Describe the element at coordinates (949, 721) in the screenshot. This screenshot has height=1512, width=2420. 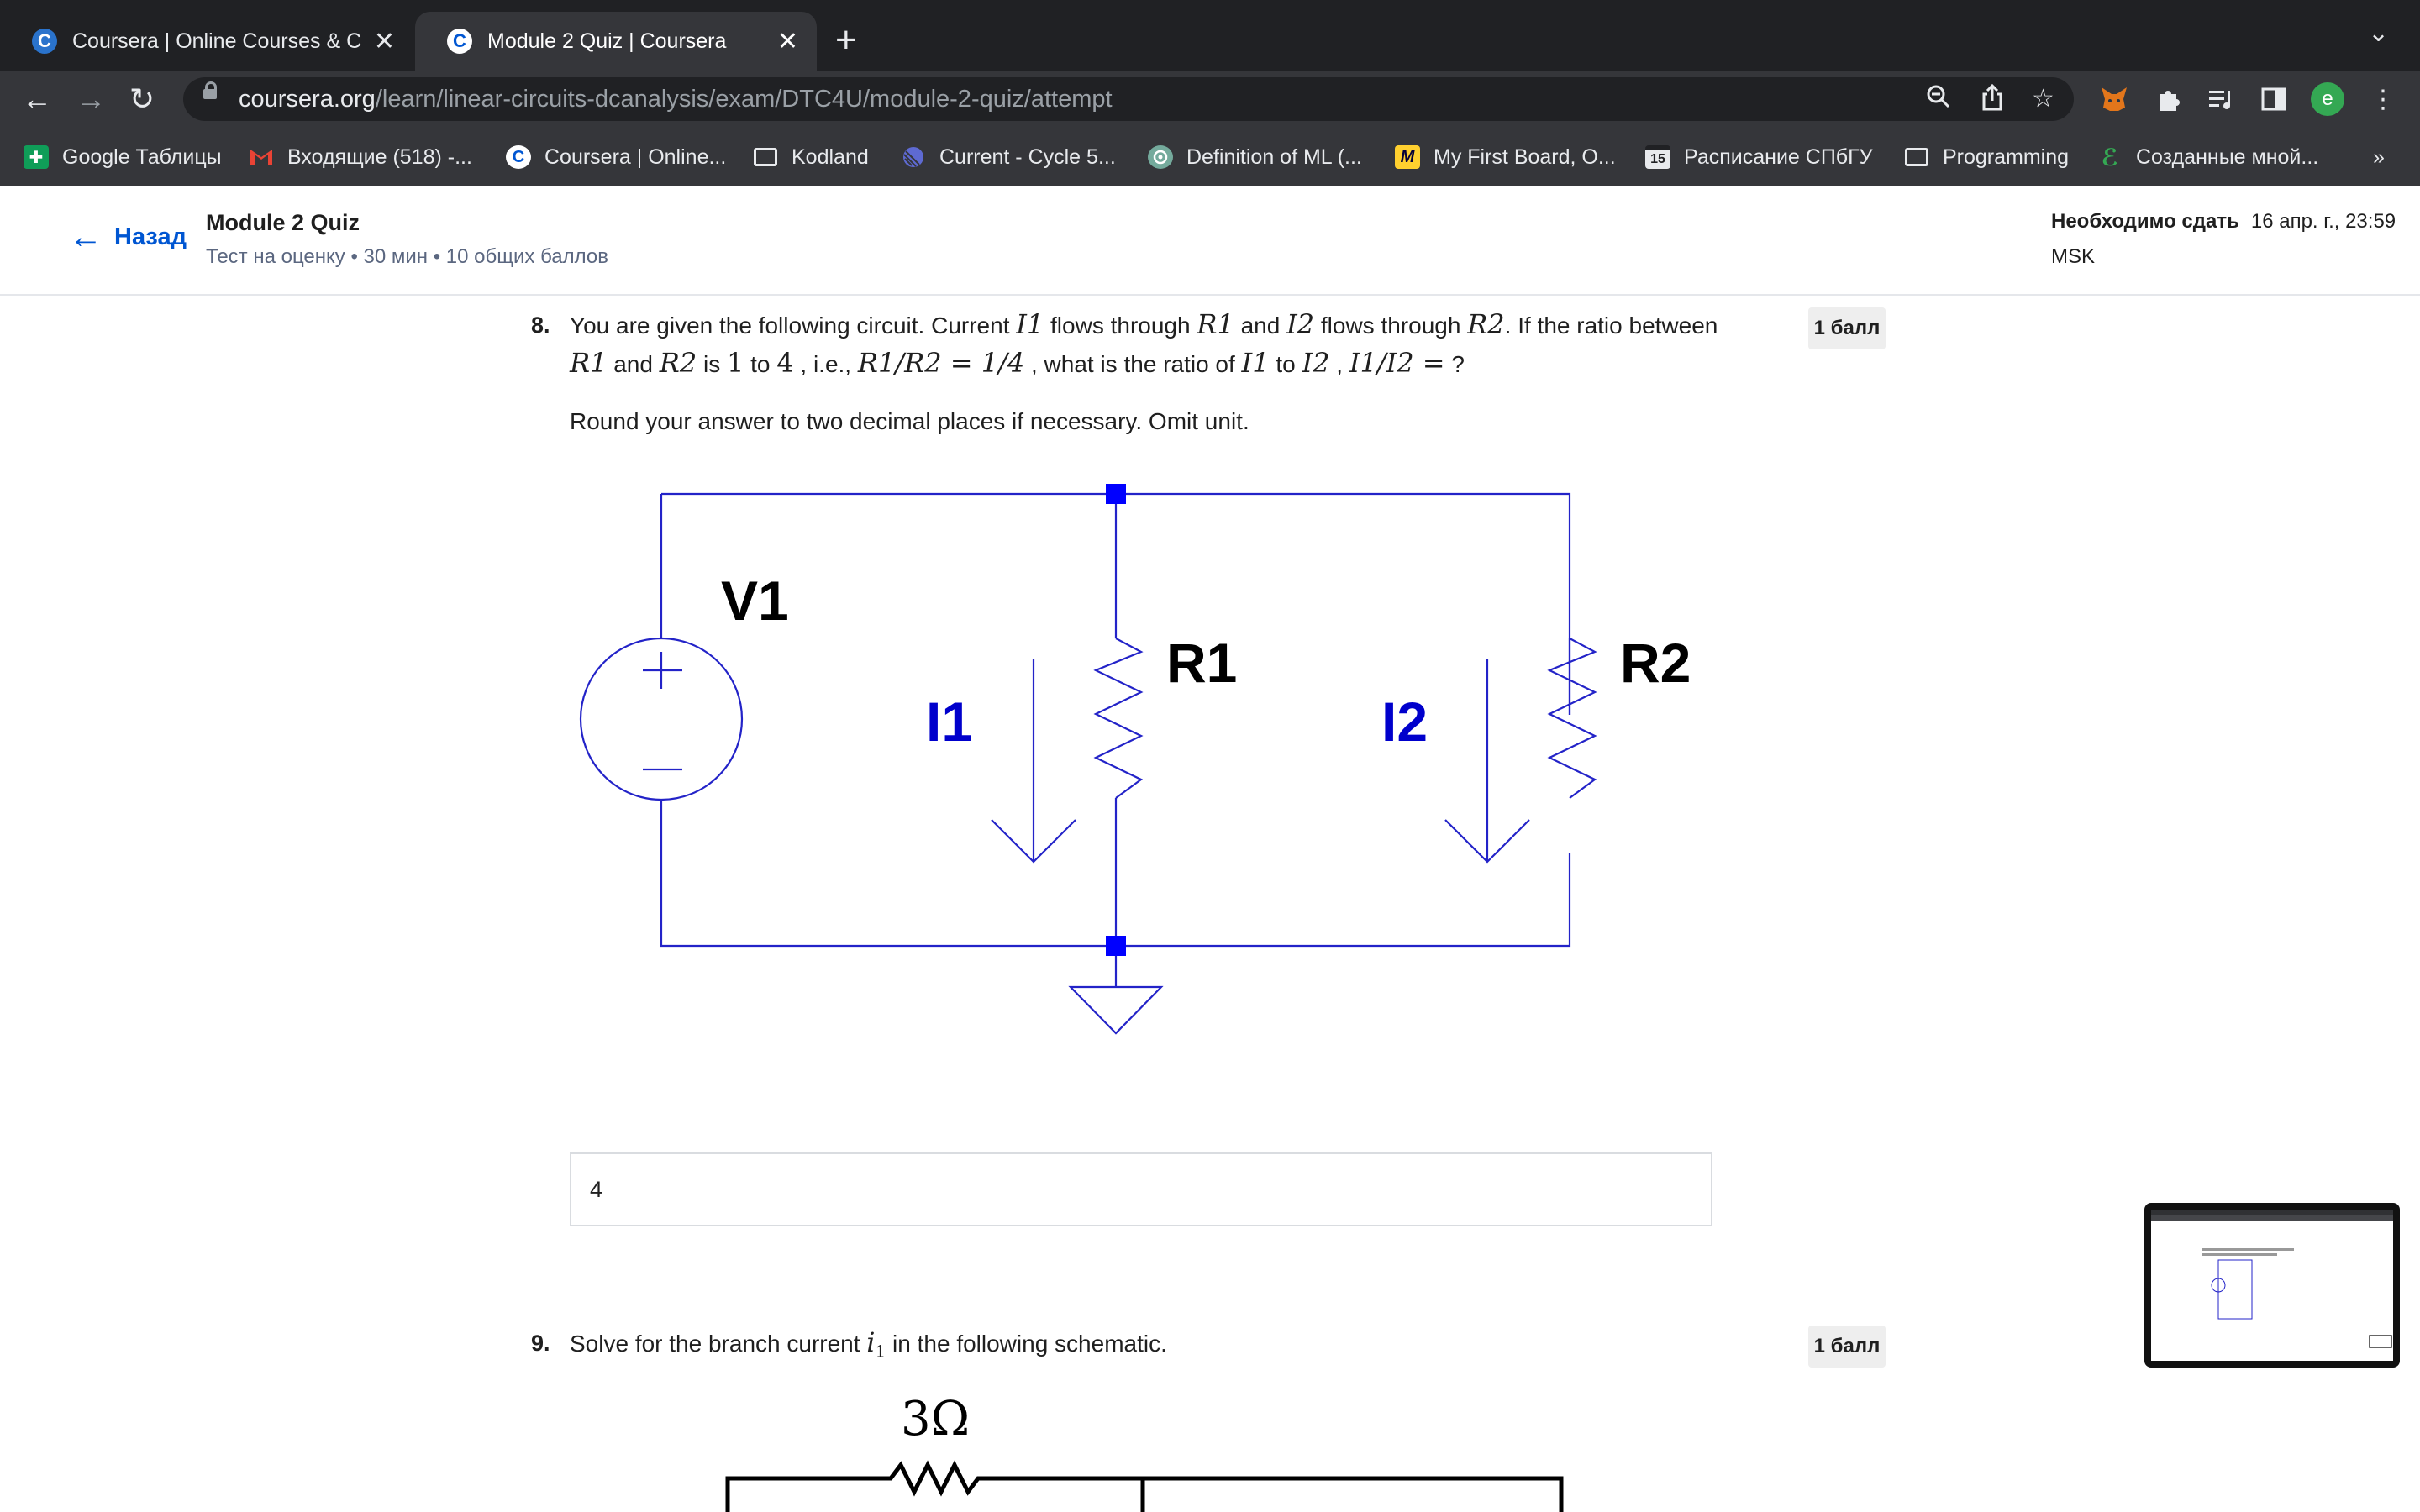
I see `label-i1: I1` at that location.